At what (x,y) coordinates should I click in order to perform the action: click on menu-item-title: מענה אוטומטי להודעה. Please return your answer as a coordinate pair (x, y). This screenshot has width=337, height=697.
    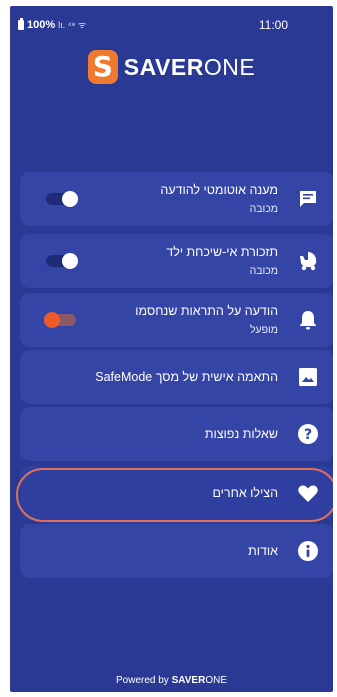
    Looking at the image, I should click on (219, 190).